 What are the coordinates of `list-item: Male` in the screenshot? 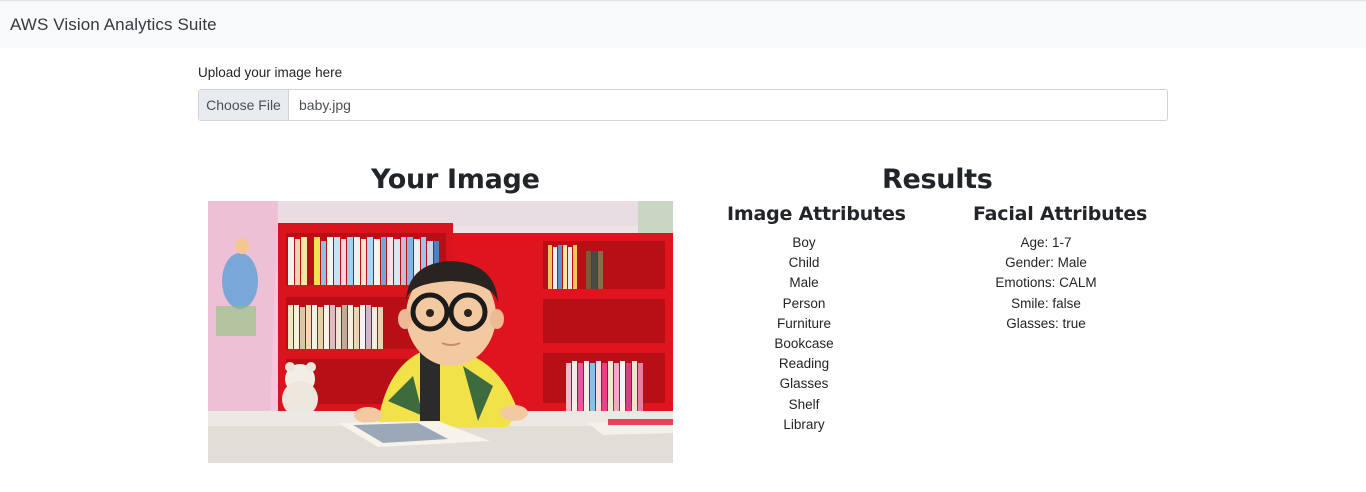 It's located at (804, 283).